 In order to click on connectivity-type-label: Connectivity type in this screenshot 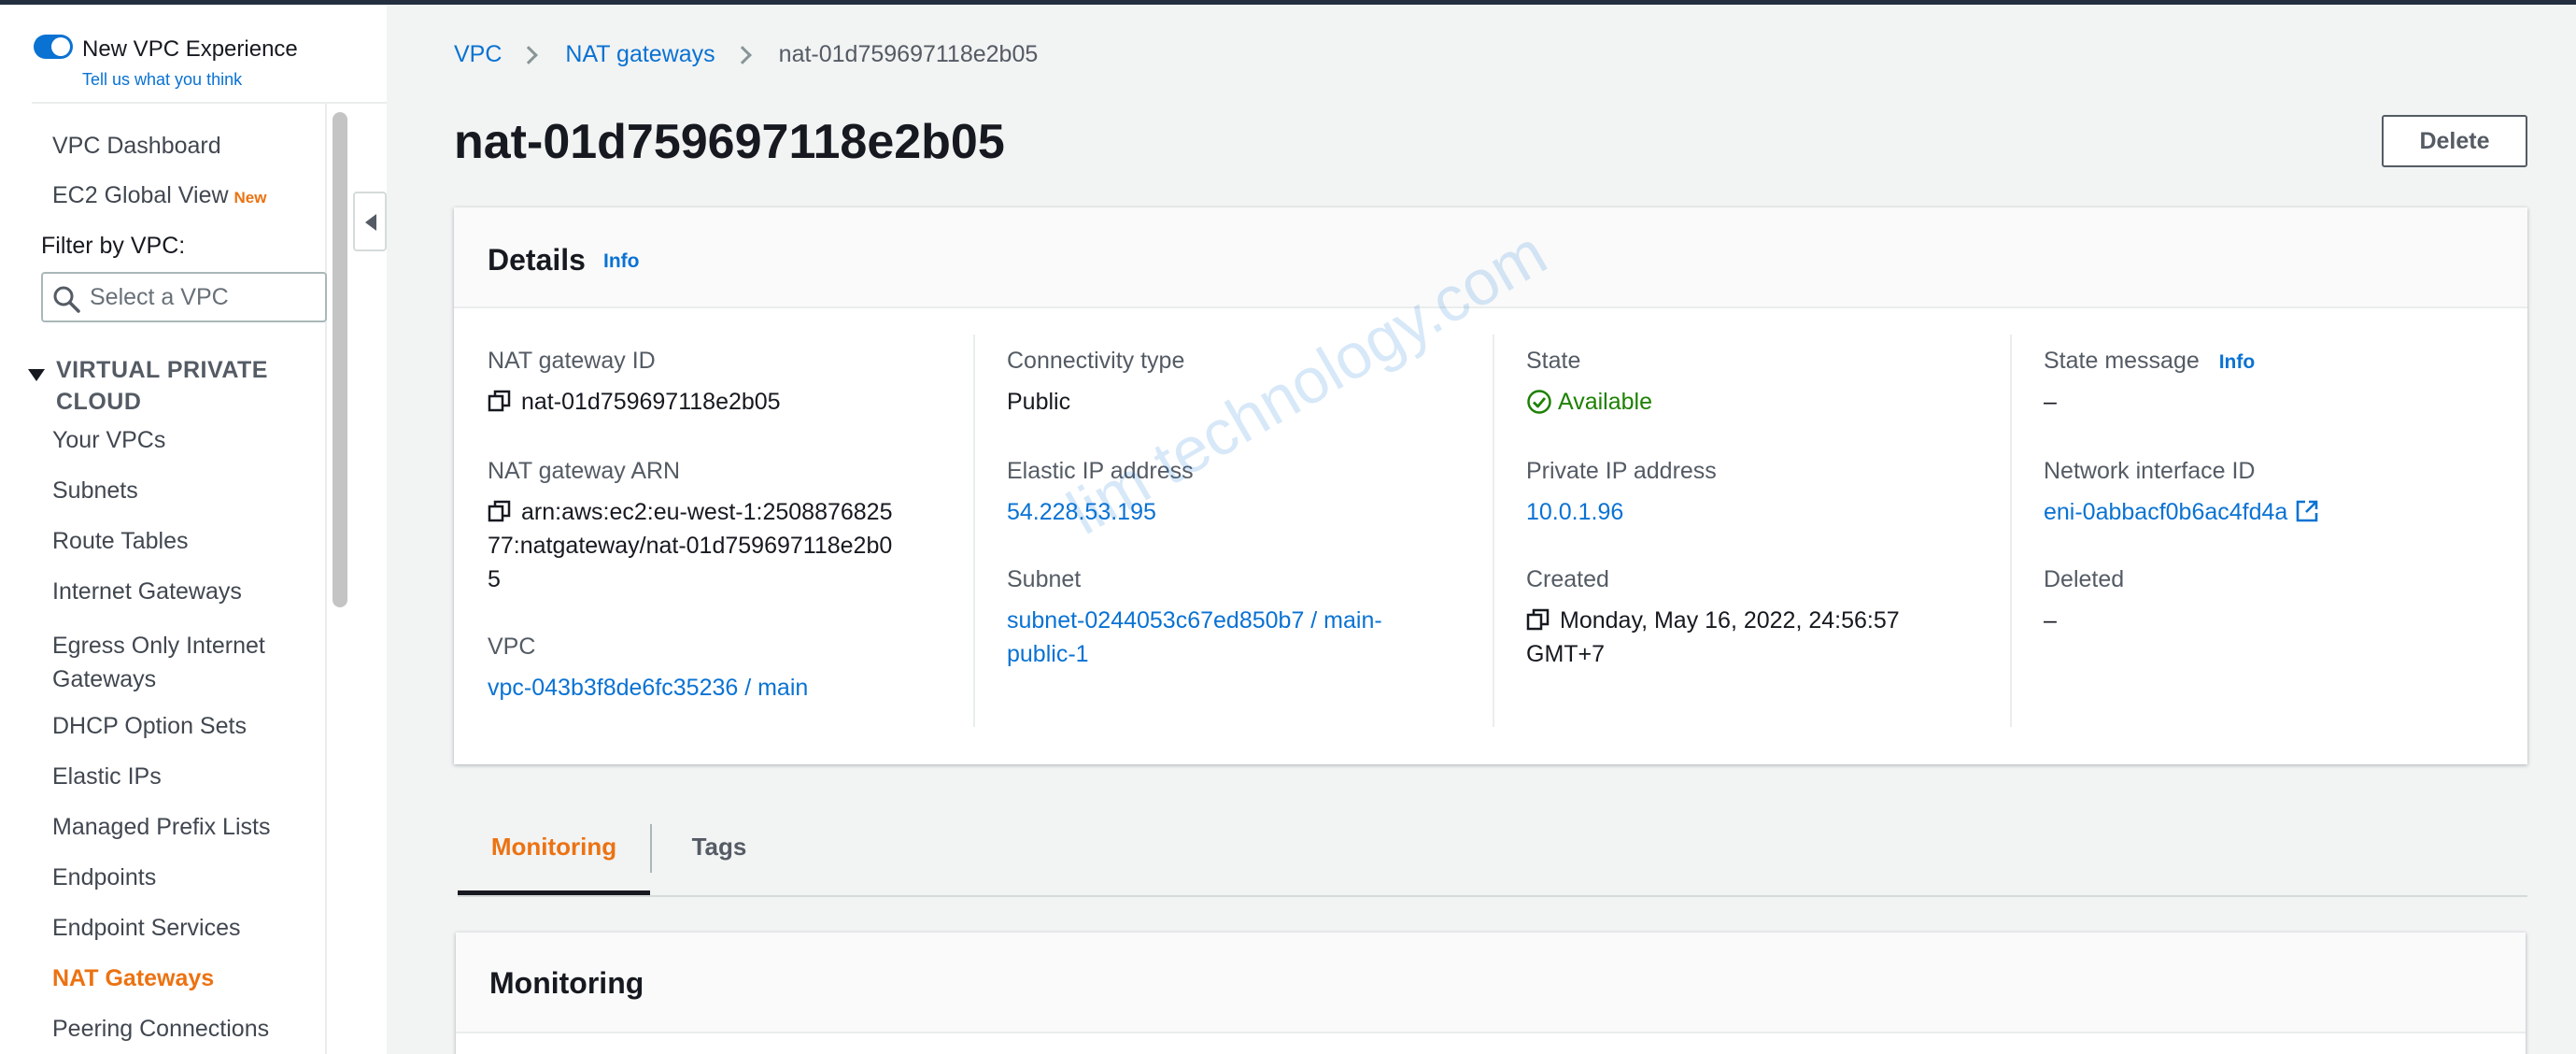, I will do `click(1096, 361)`.